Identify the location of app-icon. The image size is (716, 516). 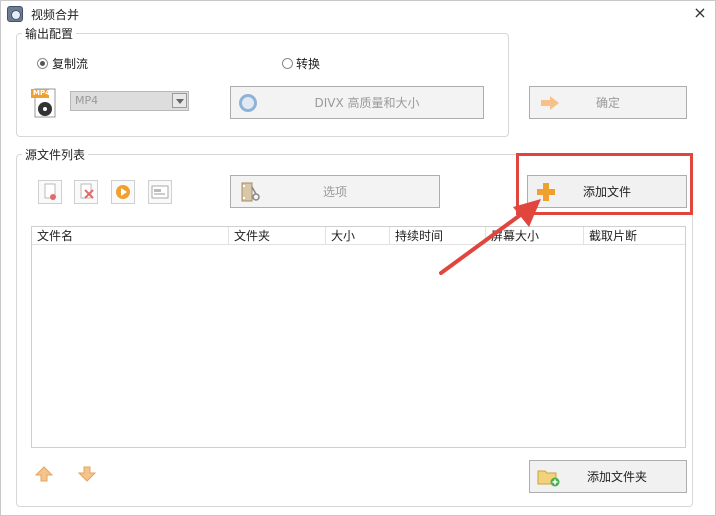
(15, 14).